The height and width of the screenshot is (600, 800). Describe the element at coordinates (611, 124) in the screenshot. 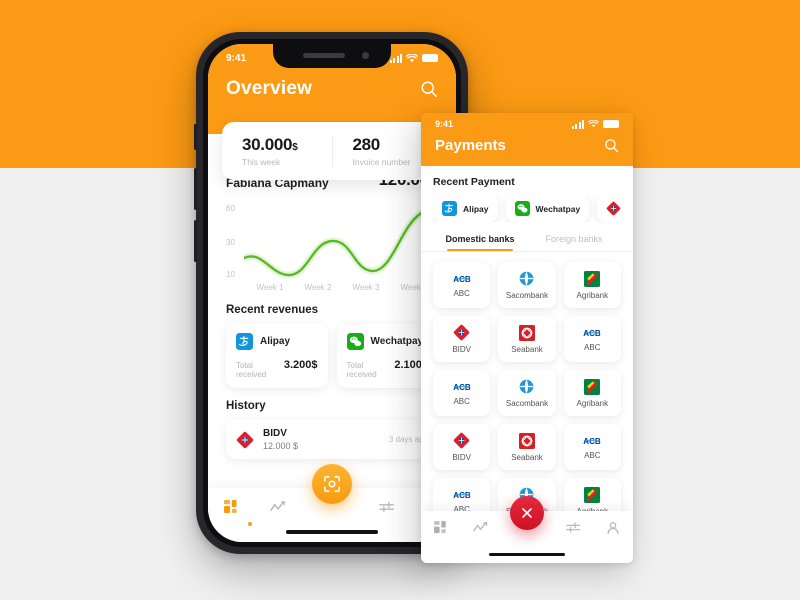

I see `battery-icon` at that location.